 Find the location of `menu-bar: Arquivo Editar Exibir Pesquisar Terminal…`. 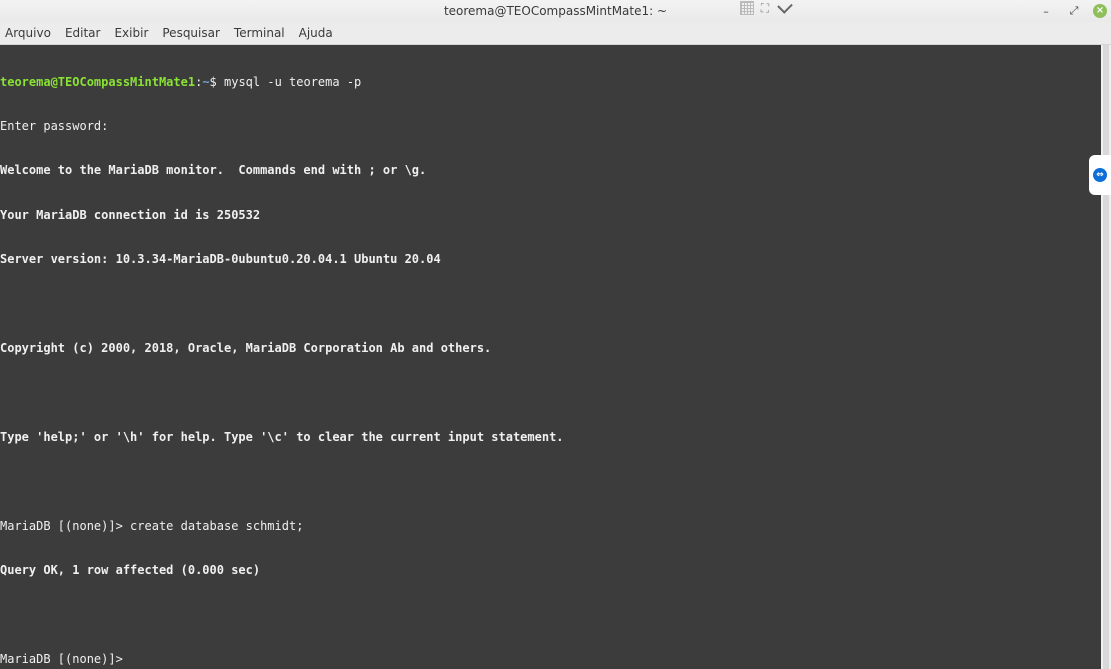

menu-bar: Arquivo Editar Exibir Pesquisar Terminal… is located at coordinates (555, 33).